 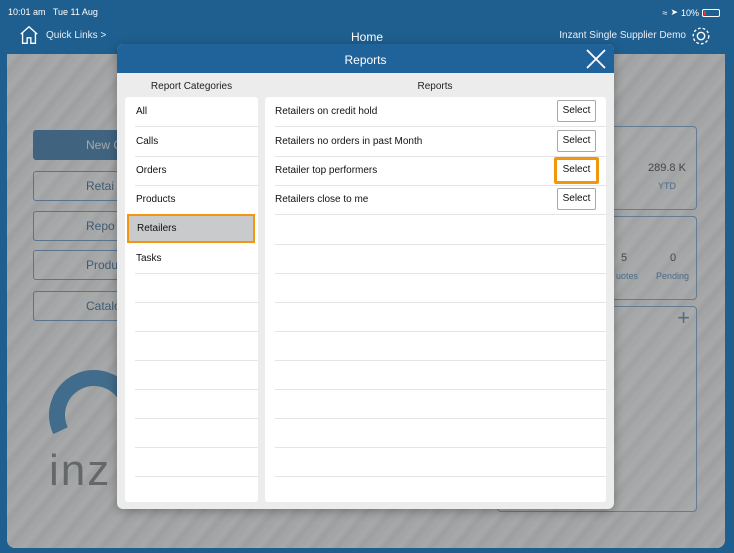 I want to click on report-label: Retailers close to me, so click(x=322, y=199).